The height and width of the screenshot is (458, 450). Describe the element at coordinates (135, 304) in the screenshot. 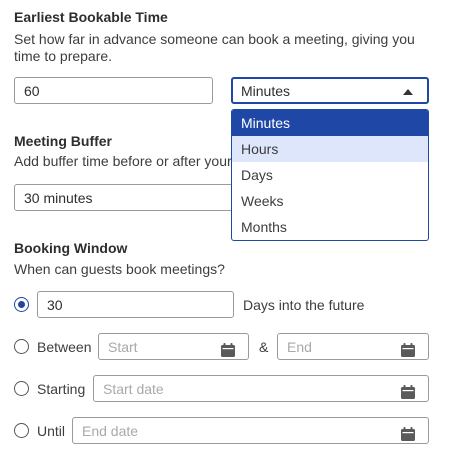

I see `days-input: 30` at that location.